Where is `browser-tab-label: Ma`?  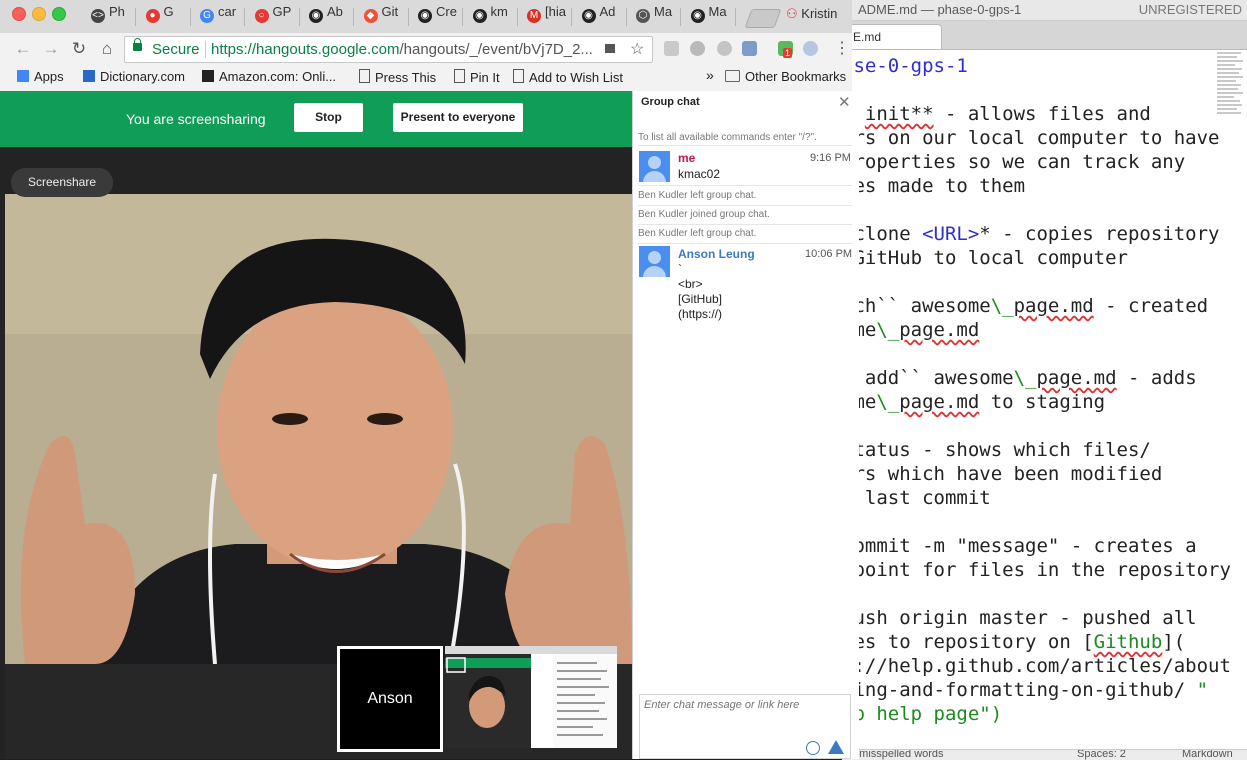 browser-tab-label: Ma is located at coordinates (663, 11).